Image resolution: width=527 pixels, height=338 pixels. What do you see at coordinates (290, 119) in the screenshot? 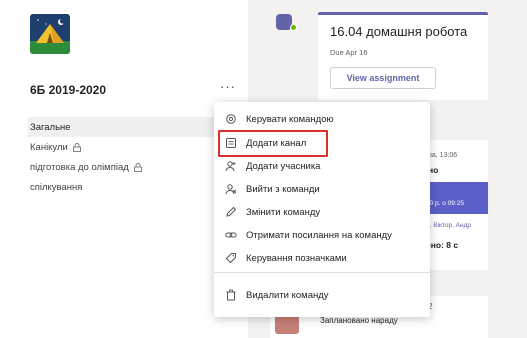
I see `menu-item-label: Керувати командою` at bounding box center [290, 119].